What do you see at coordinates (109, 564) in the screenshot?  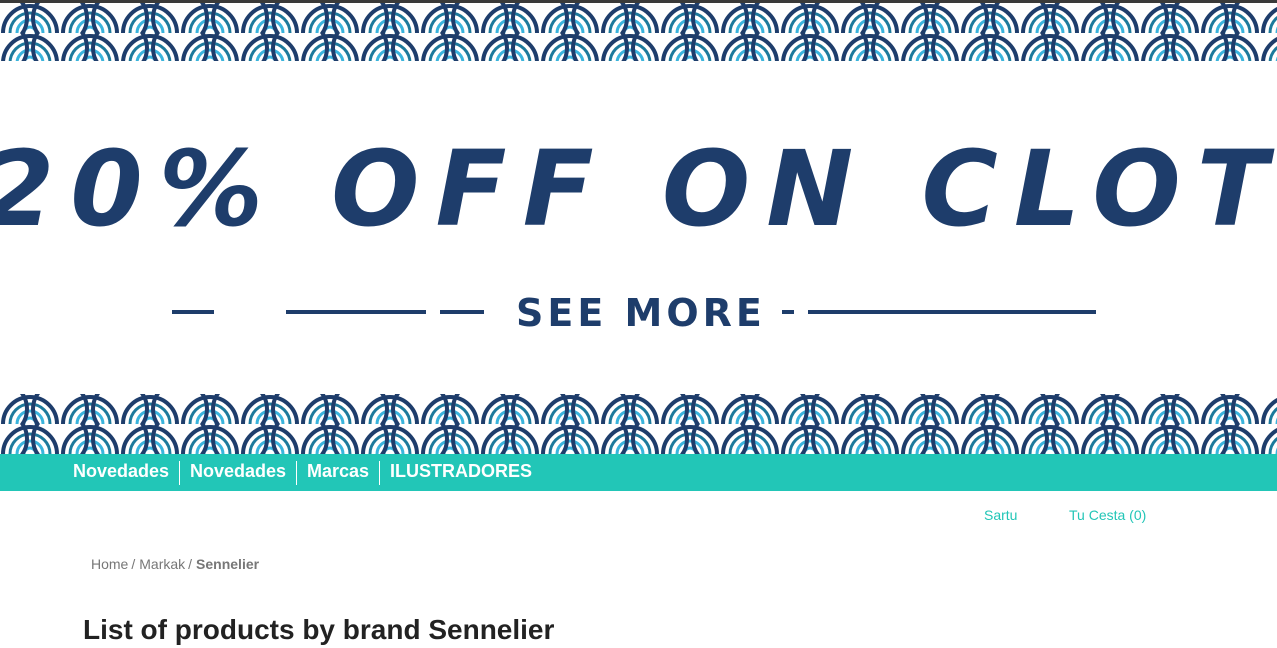 I see `breadcrumb-home: Home` at bounding box center [109, 564].